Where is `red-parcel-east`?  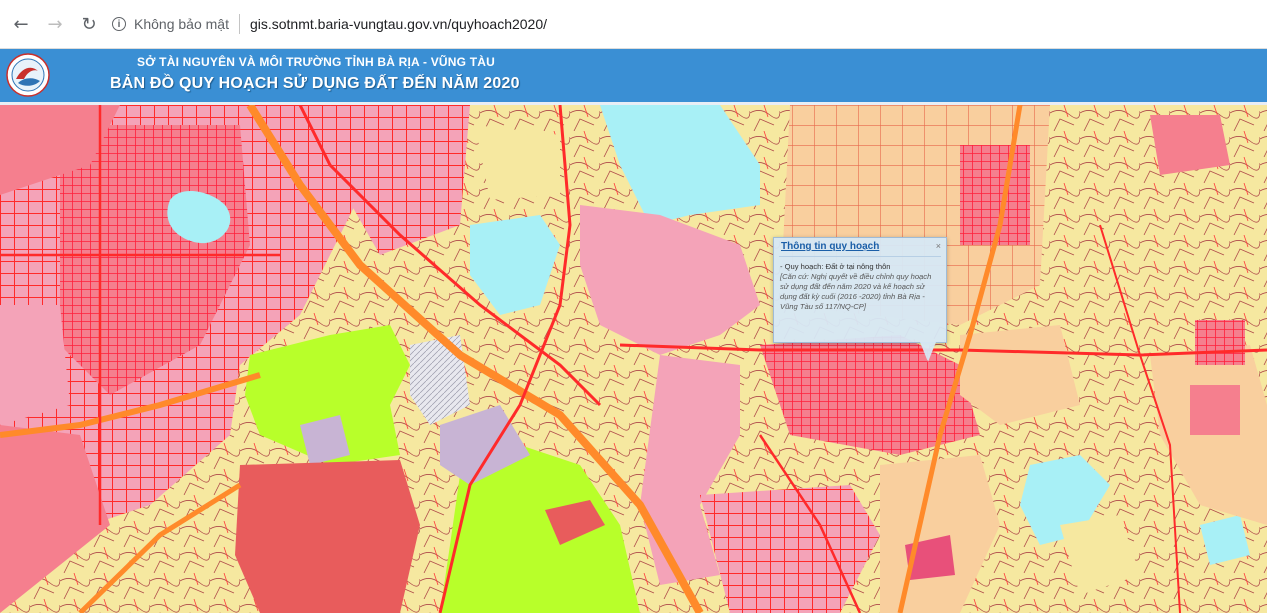
red-parcel-east is located at coordinates (1215, 410).